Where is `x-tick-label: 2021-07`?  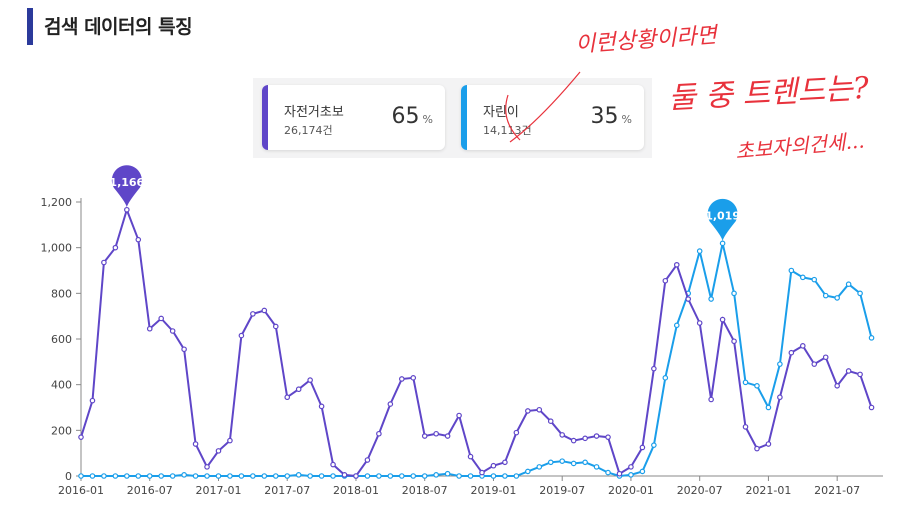
x-tick-label: 2021-07 is located at coordinates (837, 490).